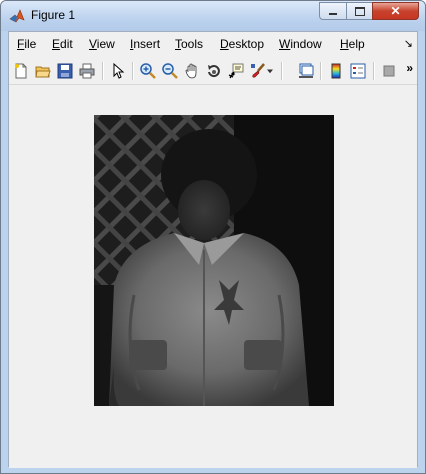 This screenshot has height=474, width=426. I want to click on menu-insert: Insert, so click(145, 44).